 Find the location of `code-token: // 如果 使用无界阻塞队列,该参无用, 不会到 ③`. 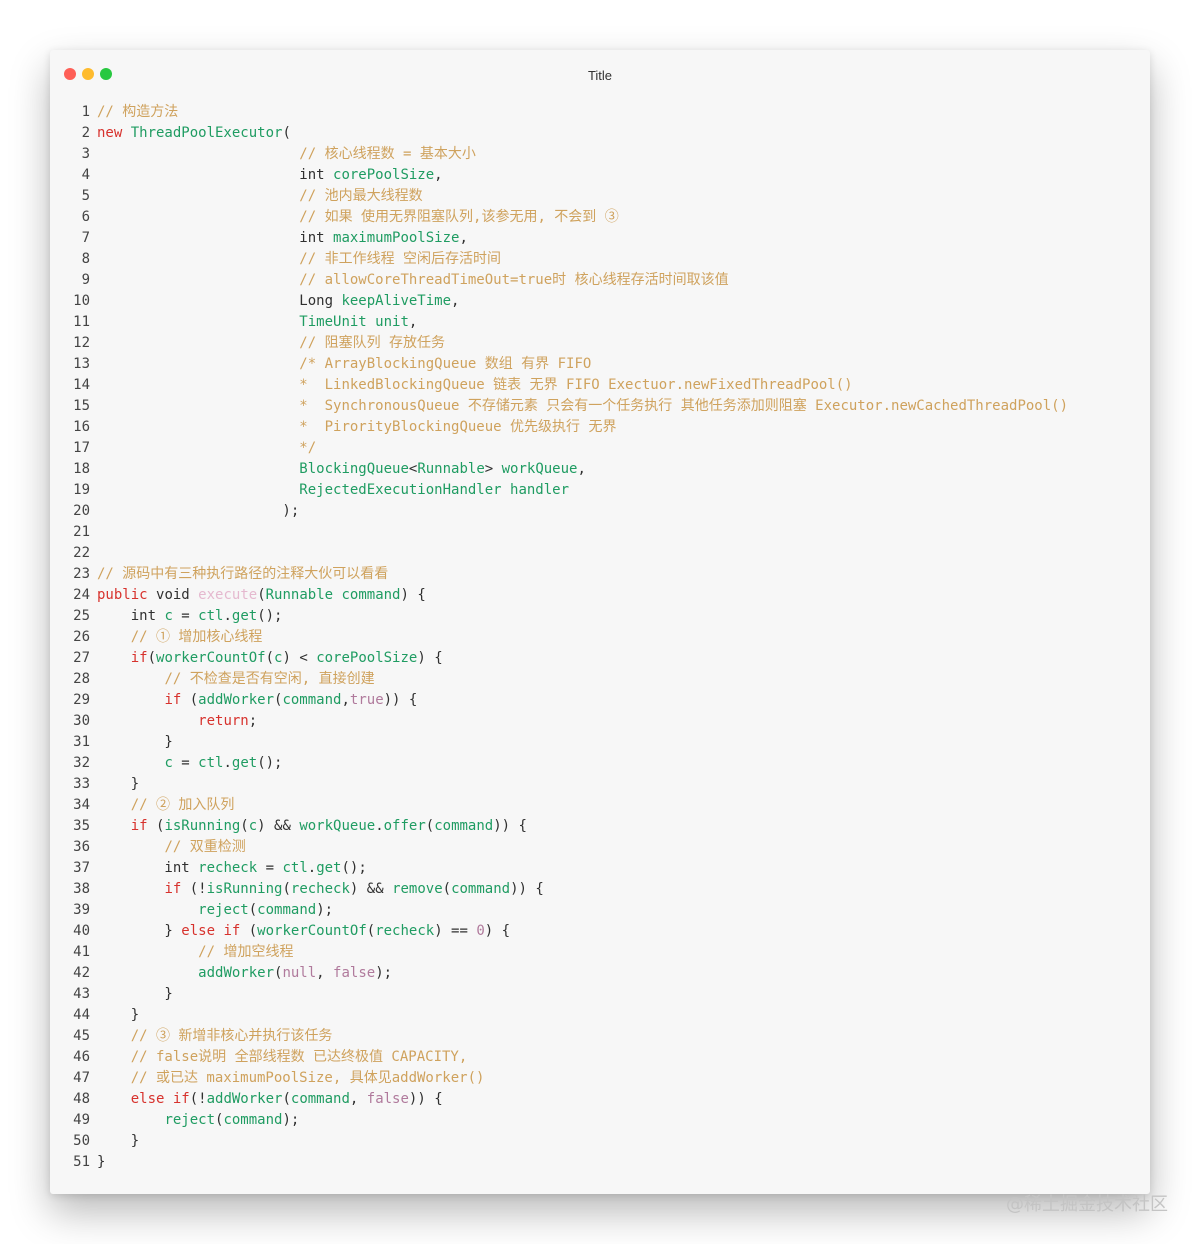

code-token: // 如果 使用无界阻塞队列,该参无用, 不会到 ③ is located at coordinates (459, 217).